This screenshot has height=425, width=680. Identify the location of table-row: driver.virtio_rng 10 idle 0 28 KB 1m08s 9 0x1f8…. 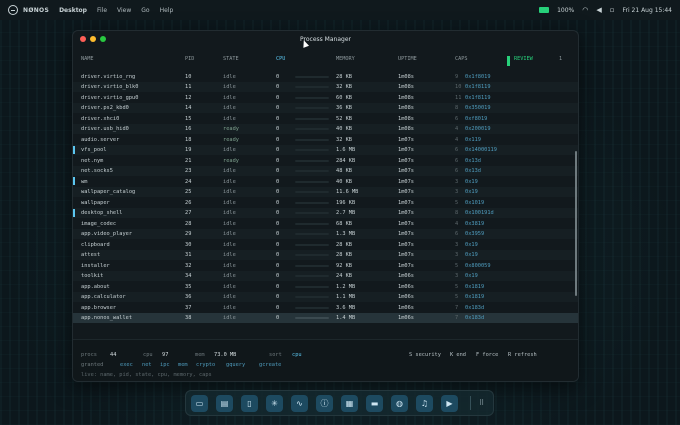
(325, 76).